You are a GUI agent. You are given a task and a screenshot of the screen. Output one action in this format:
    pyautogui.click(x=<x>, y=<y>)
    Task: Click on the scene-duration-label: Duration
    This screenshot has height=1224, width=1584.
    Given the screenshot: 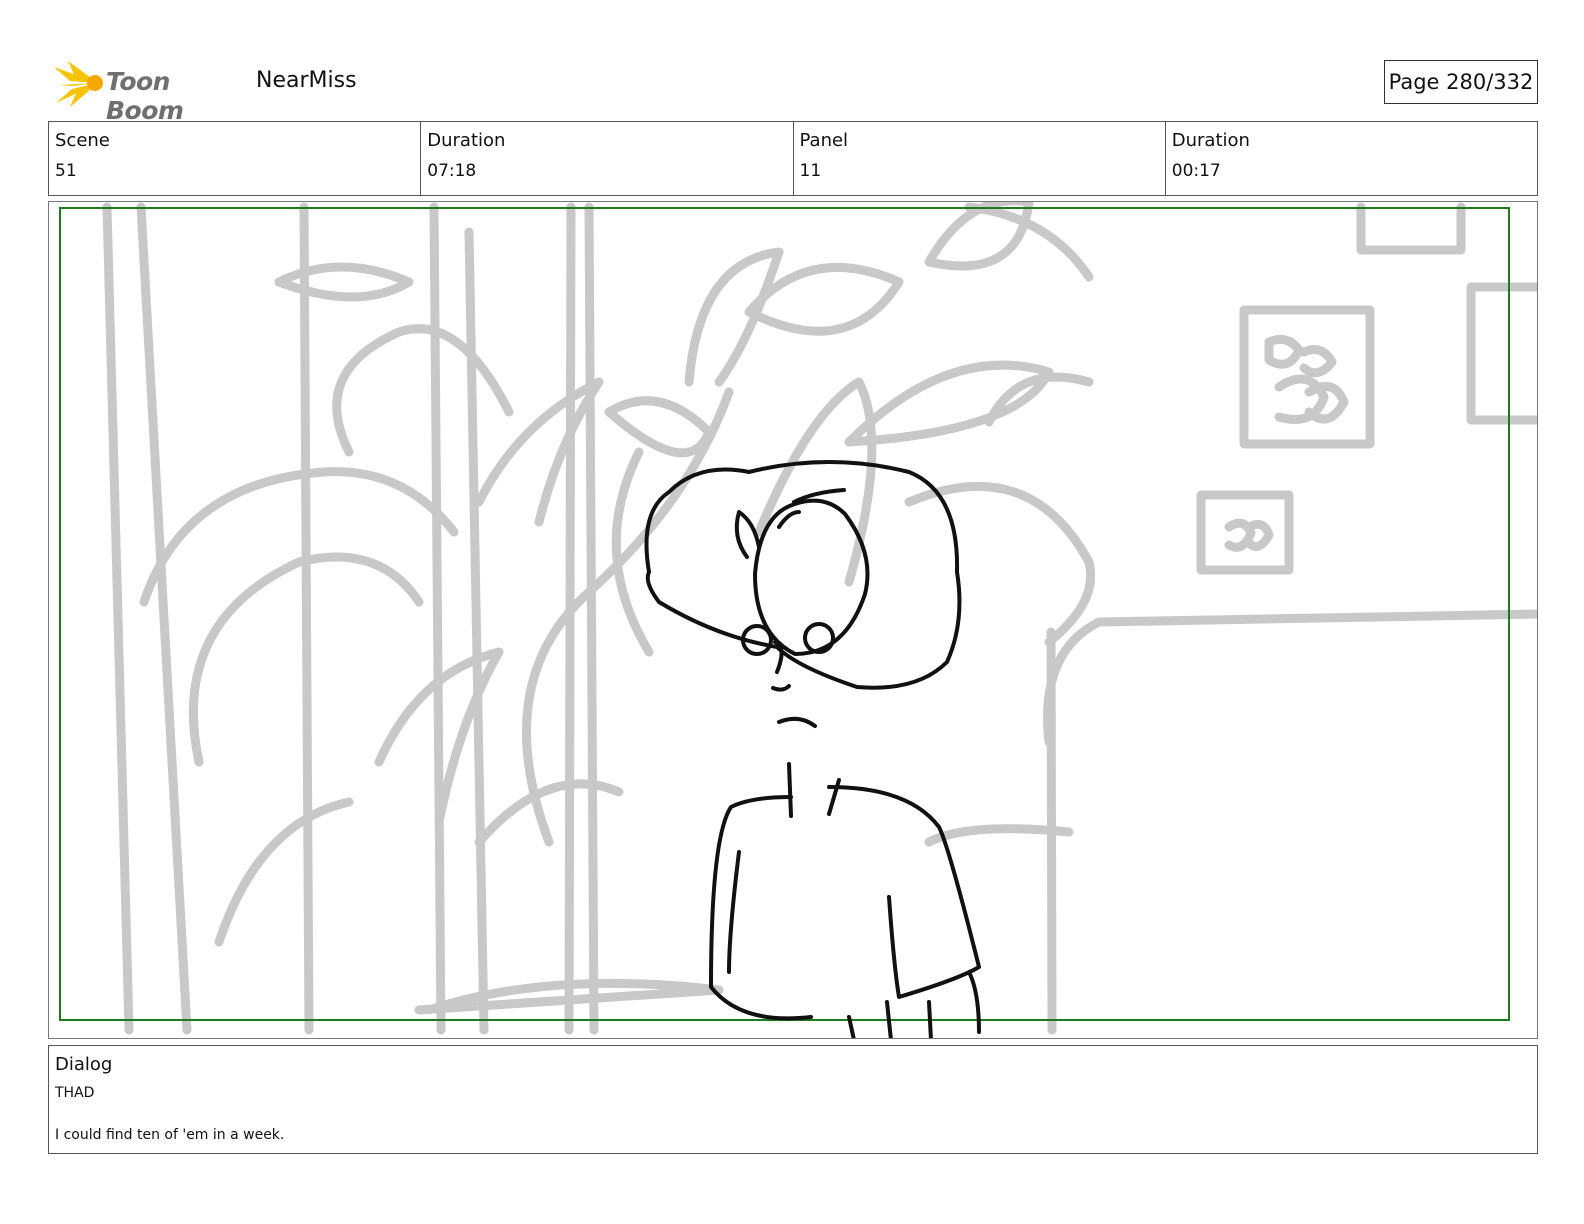 What is the action you would take?
    pyautogui.click(x=466, y=140)
    